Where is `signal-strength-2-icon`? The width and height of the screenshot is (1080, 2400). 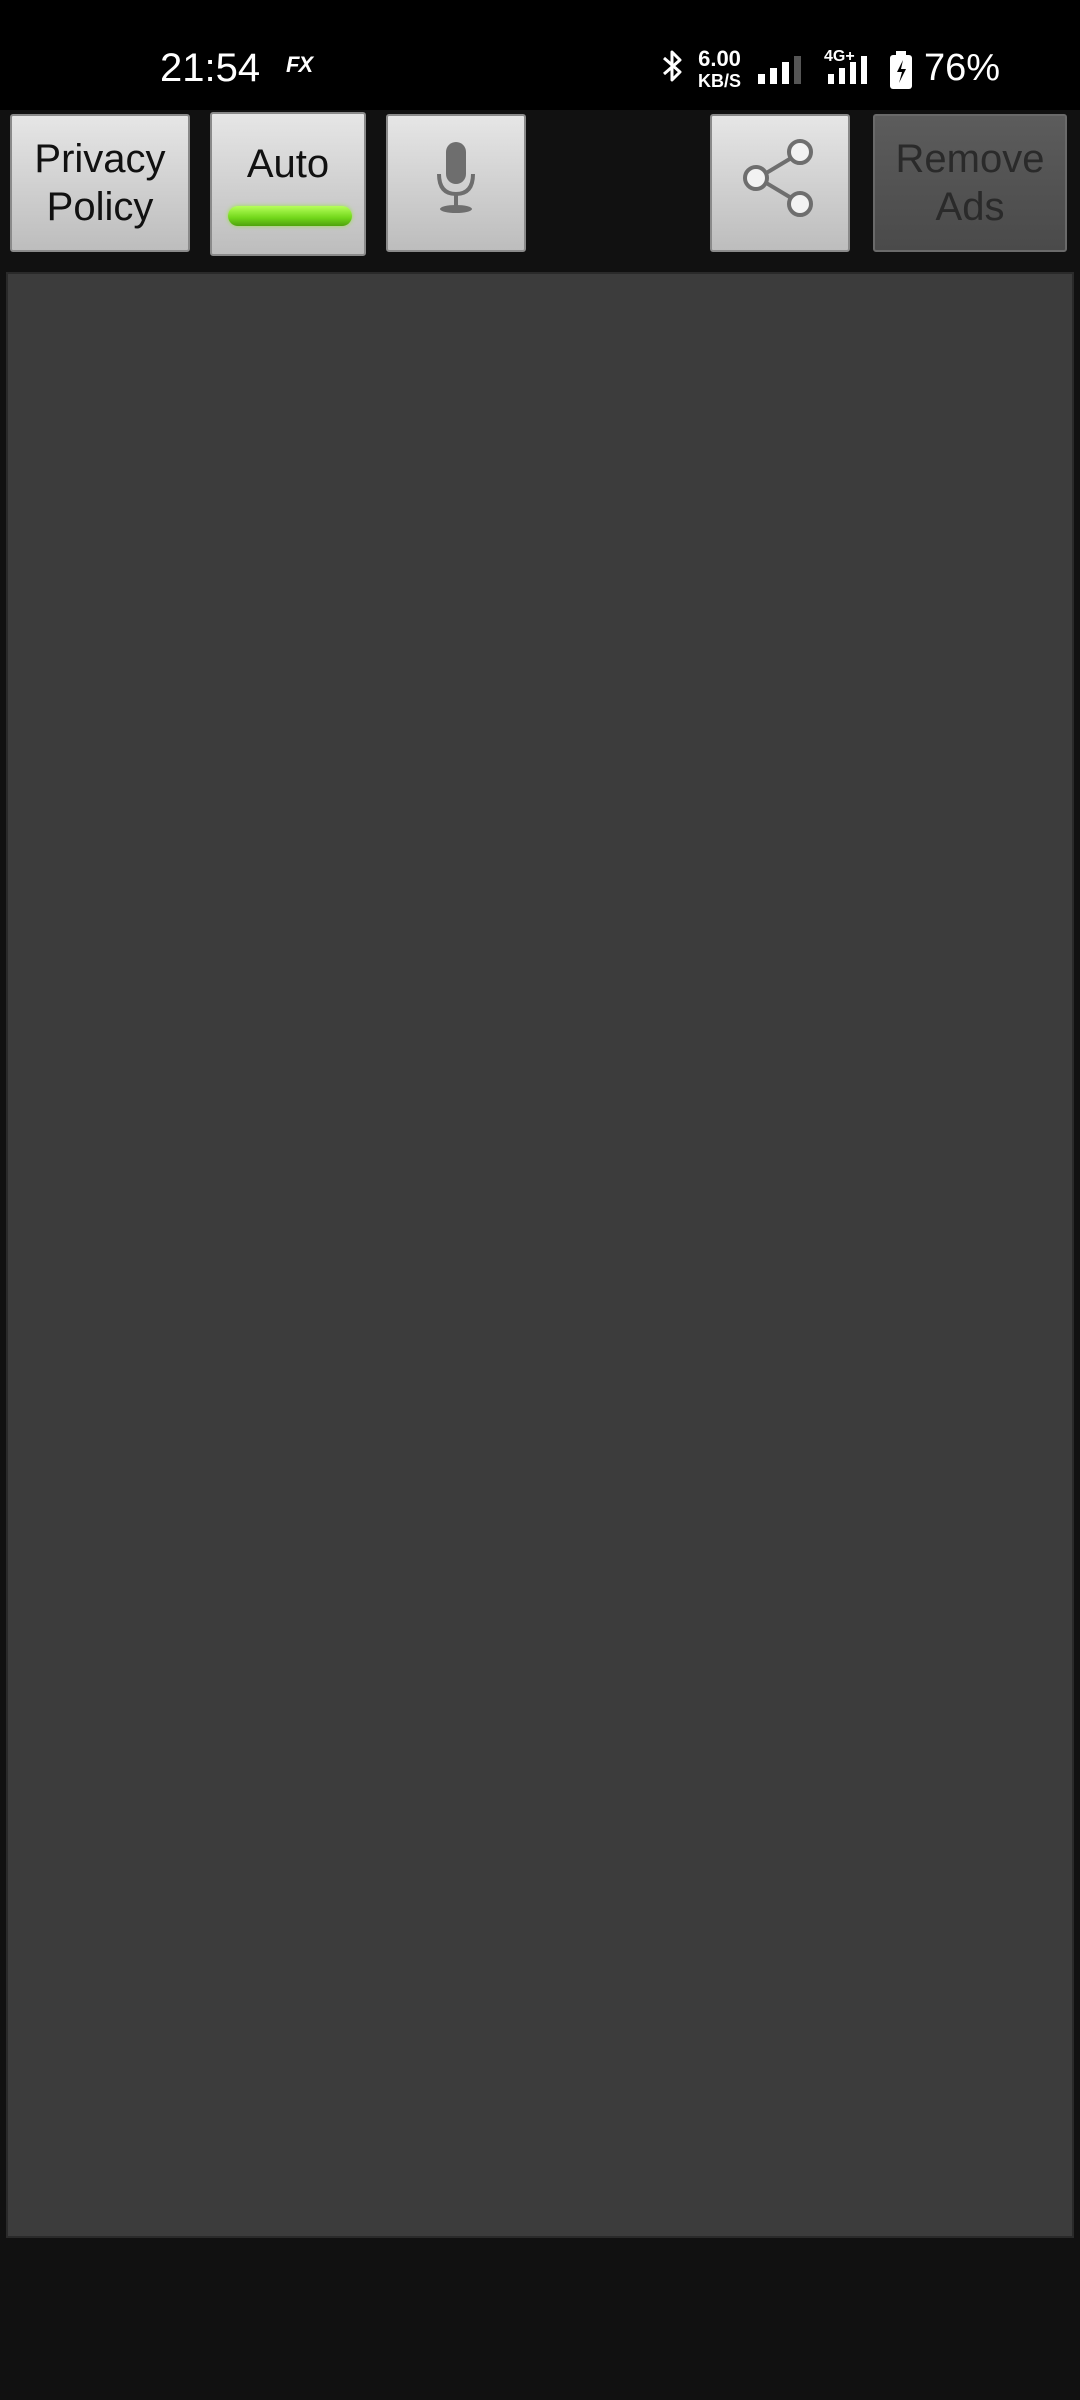 signal-strength-2-icon is located at coordinates (851, 71).